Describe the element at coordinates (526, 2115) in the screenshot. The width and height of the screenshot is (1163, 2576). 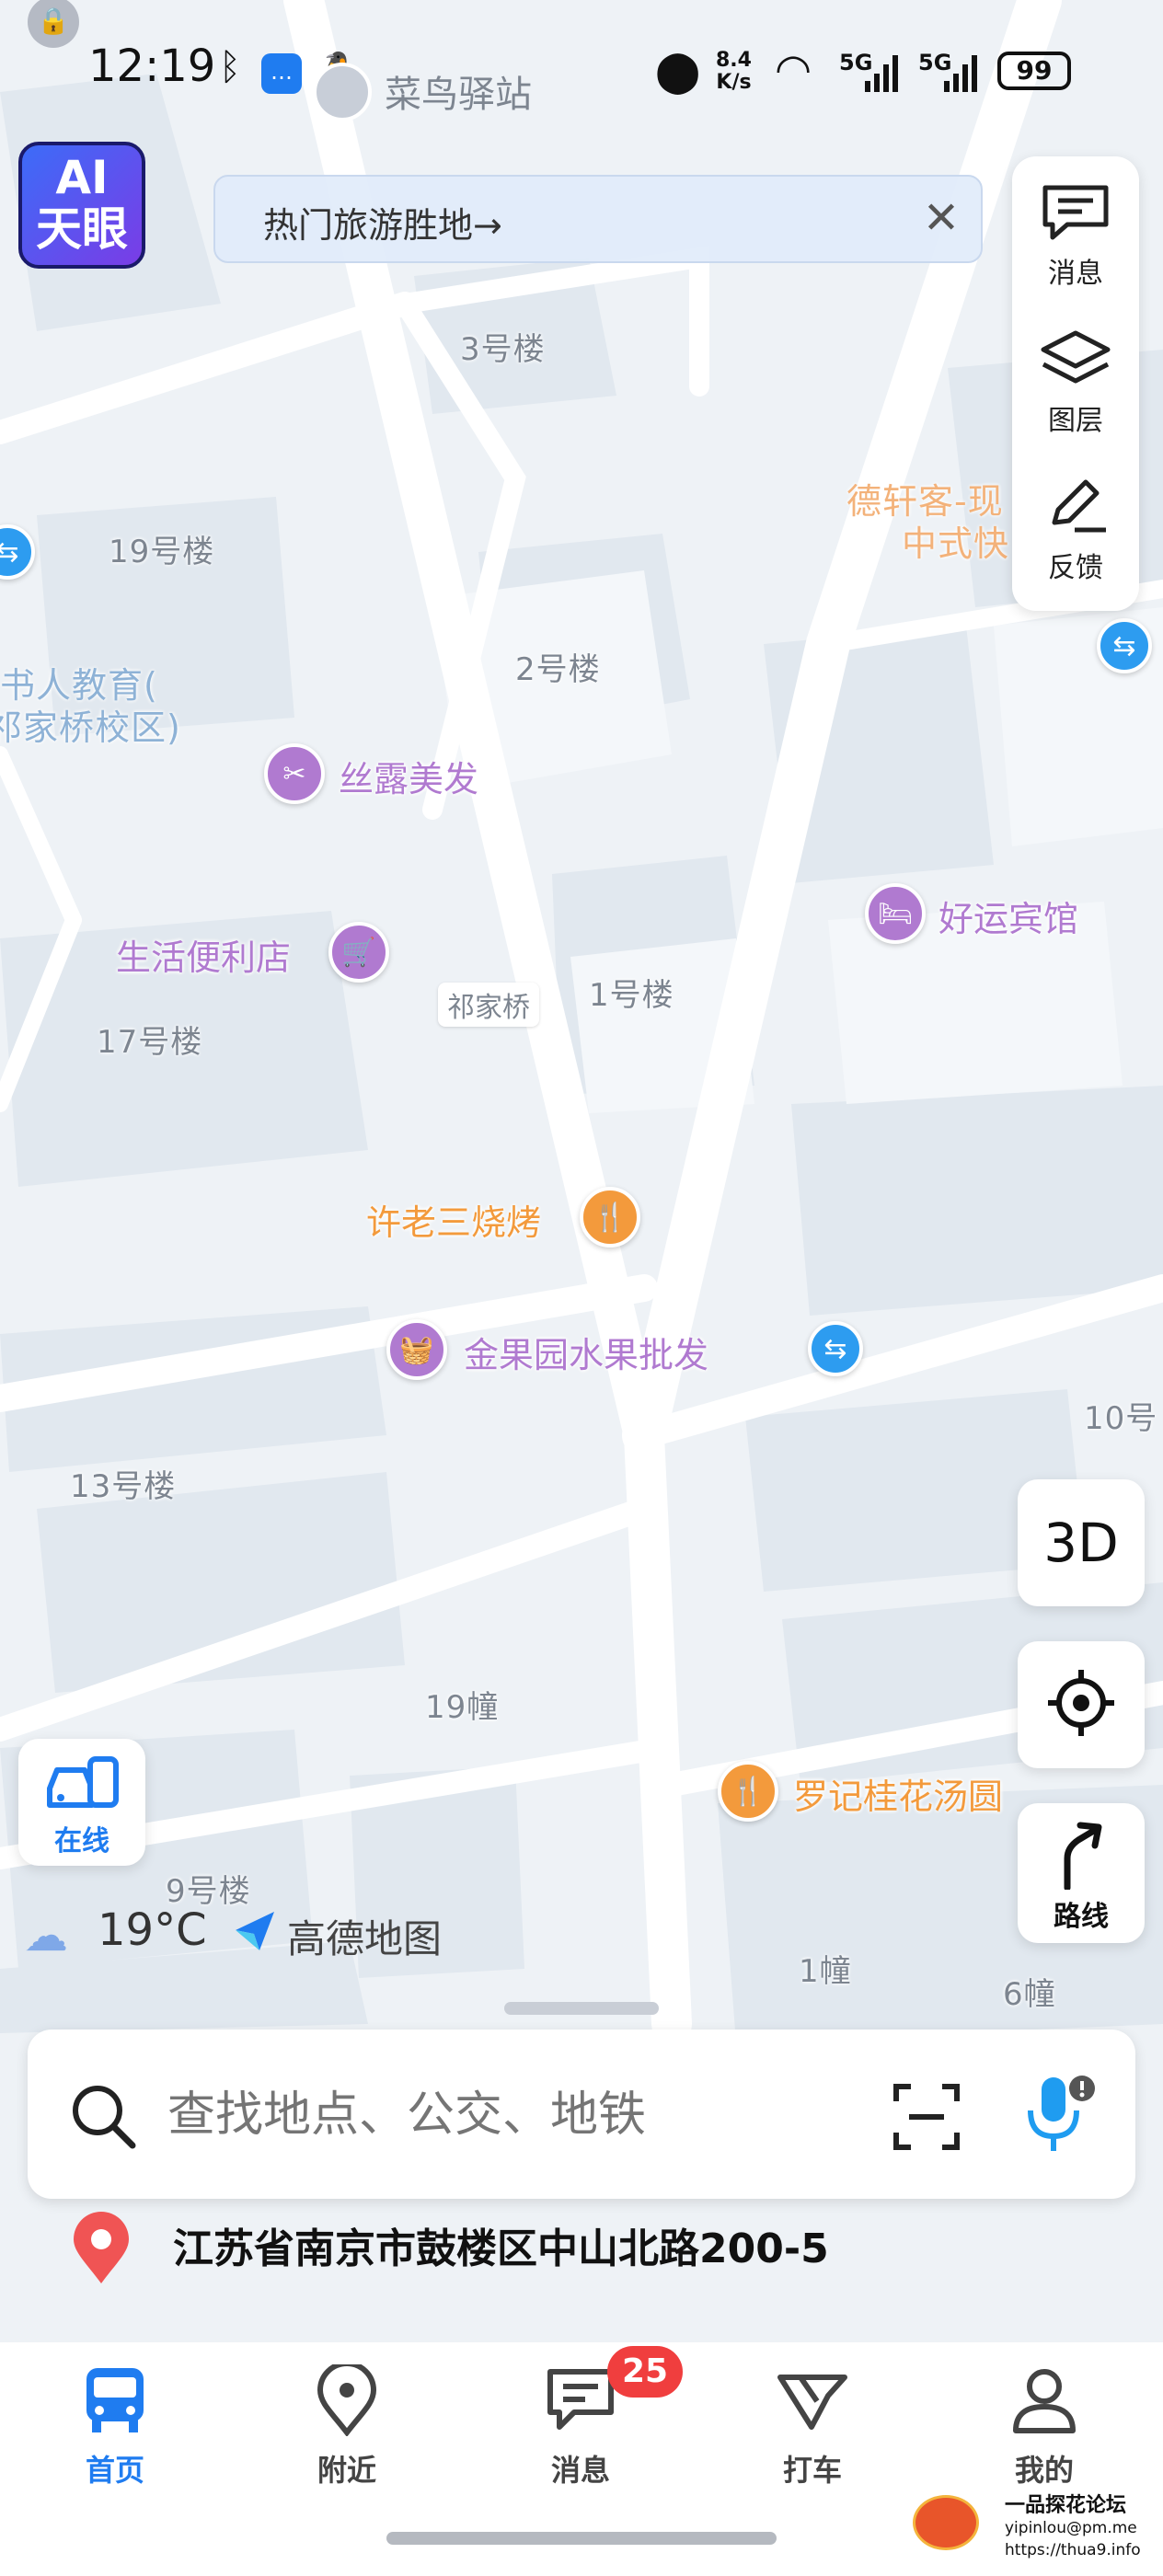
I see `search-input` at that location.